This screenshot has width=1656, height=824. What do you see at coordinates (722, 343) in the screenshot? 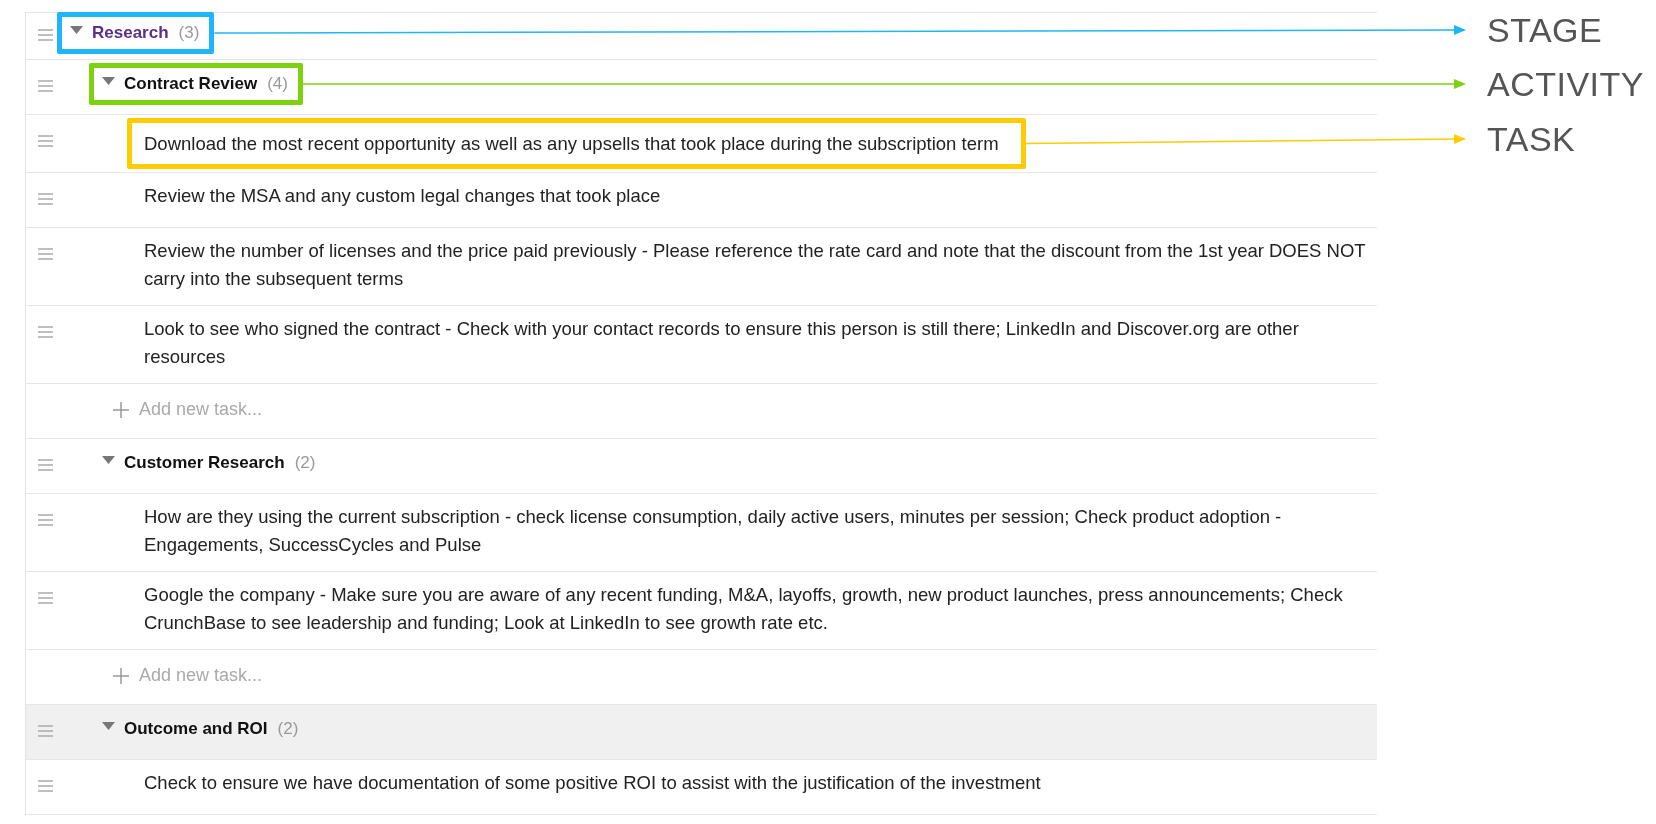
I see `task-text: Look to see who signed the contract - Check with your contact records to ensure this person is still there; LinkedIn and Discover.org are other resources` at bounding box center [722, 343].